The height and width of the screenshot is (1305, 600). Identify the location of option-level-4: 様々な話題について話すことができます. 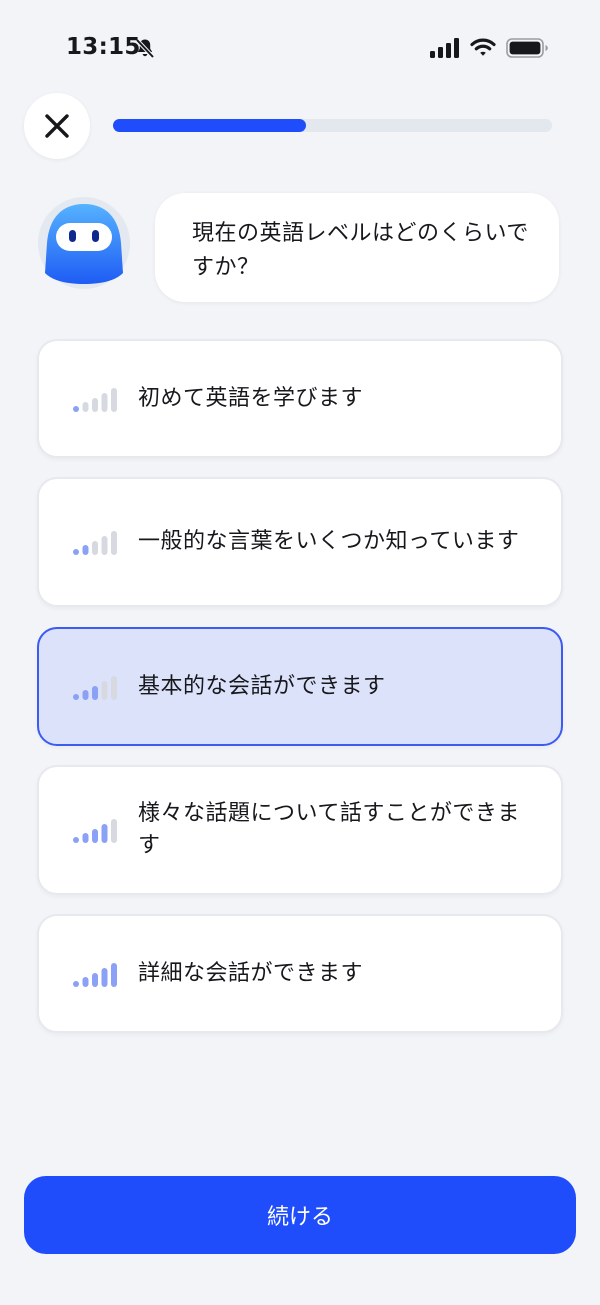
(300, 830).